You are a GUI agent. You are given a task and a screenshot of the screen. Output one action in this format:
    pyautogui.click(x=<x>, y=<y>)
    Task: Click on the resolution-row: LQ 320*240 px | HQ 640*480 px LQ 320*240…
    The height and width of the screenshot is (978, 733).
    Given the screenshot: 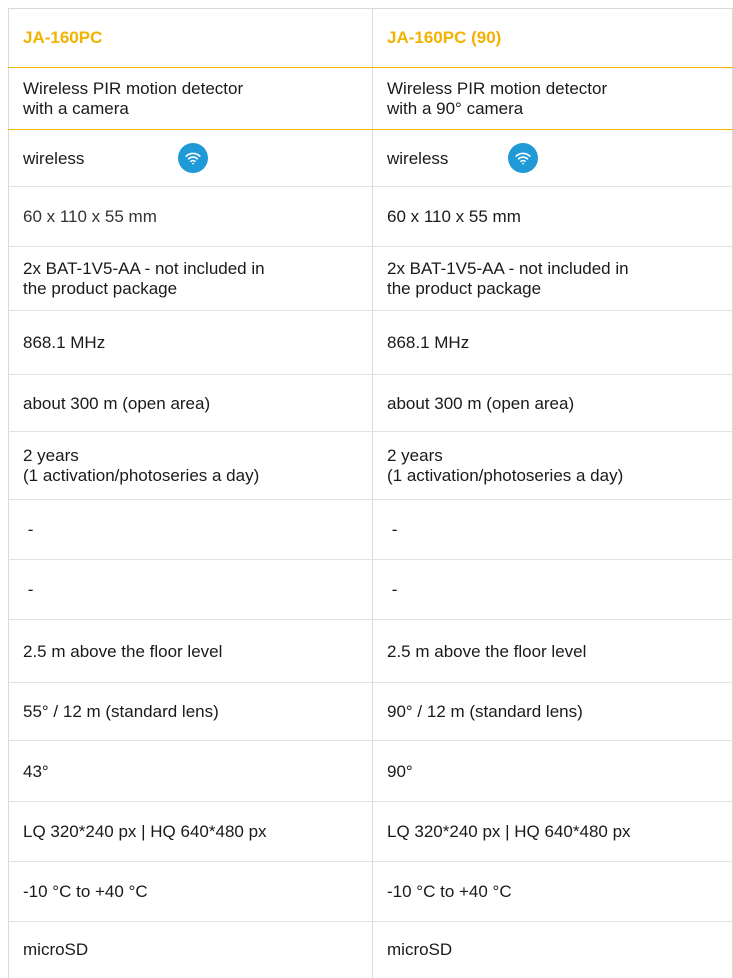 What is the action you would take?
    pyautogui.click(x=370, y=832)
    